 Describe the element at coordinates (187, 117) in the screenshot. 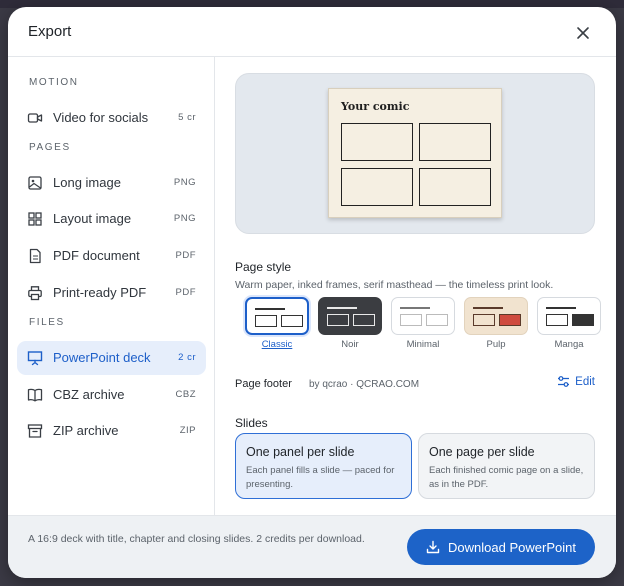

I see `sidebar-item-tag: 5 cr` at that location.